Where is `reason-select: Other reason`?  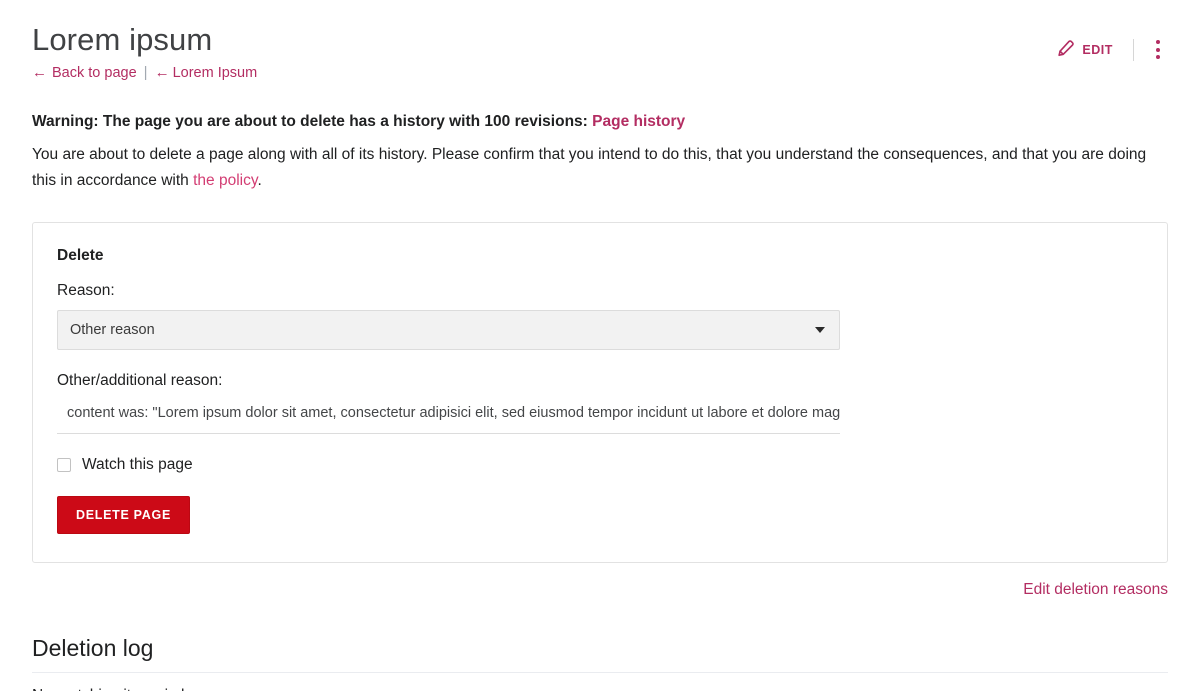 reason-select: Other reason is located at coordinates (448, 329).